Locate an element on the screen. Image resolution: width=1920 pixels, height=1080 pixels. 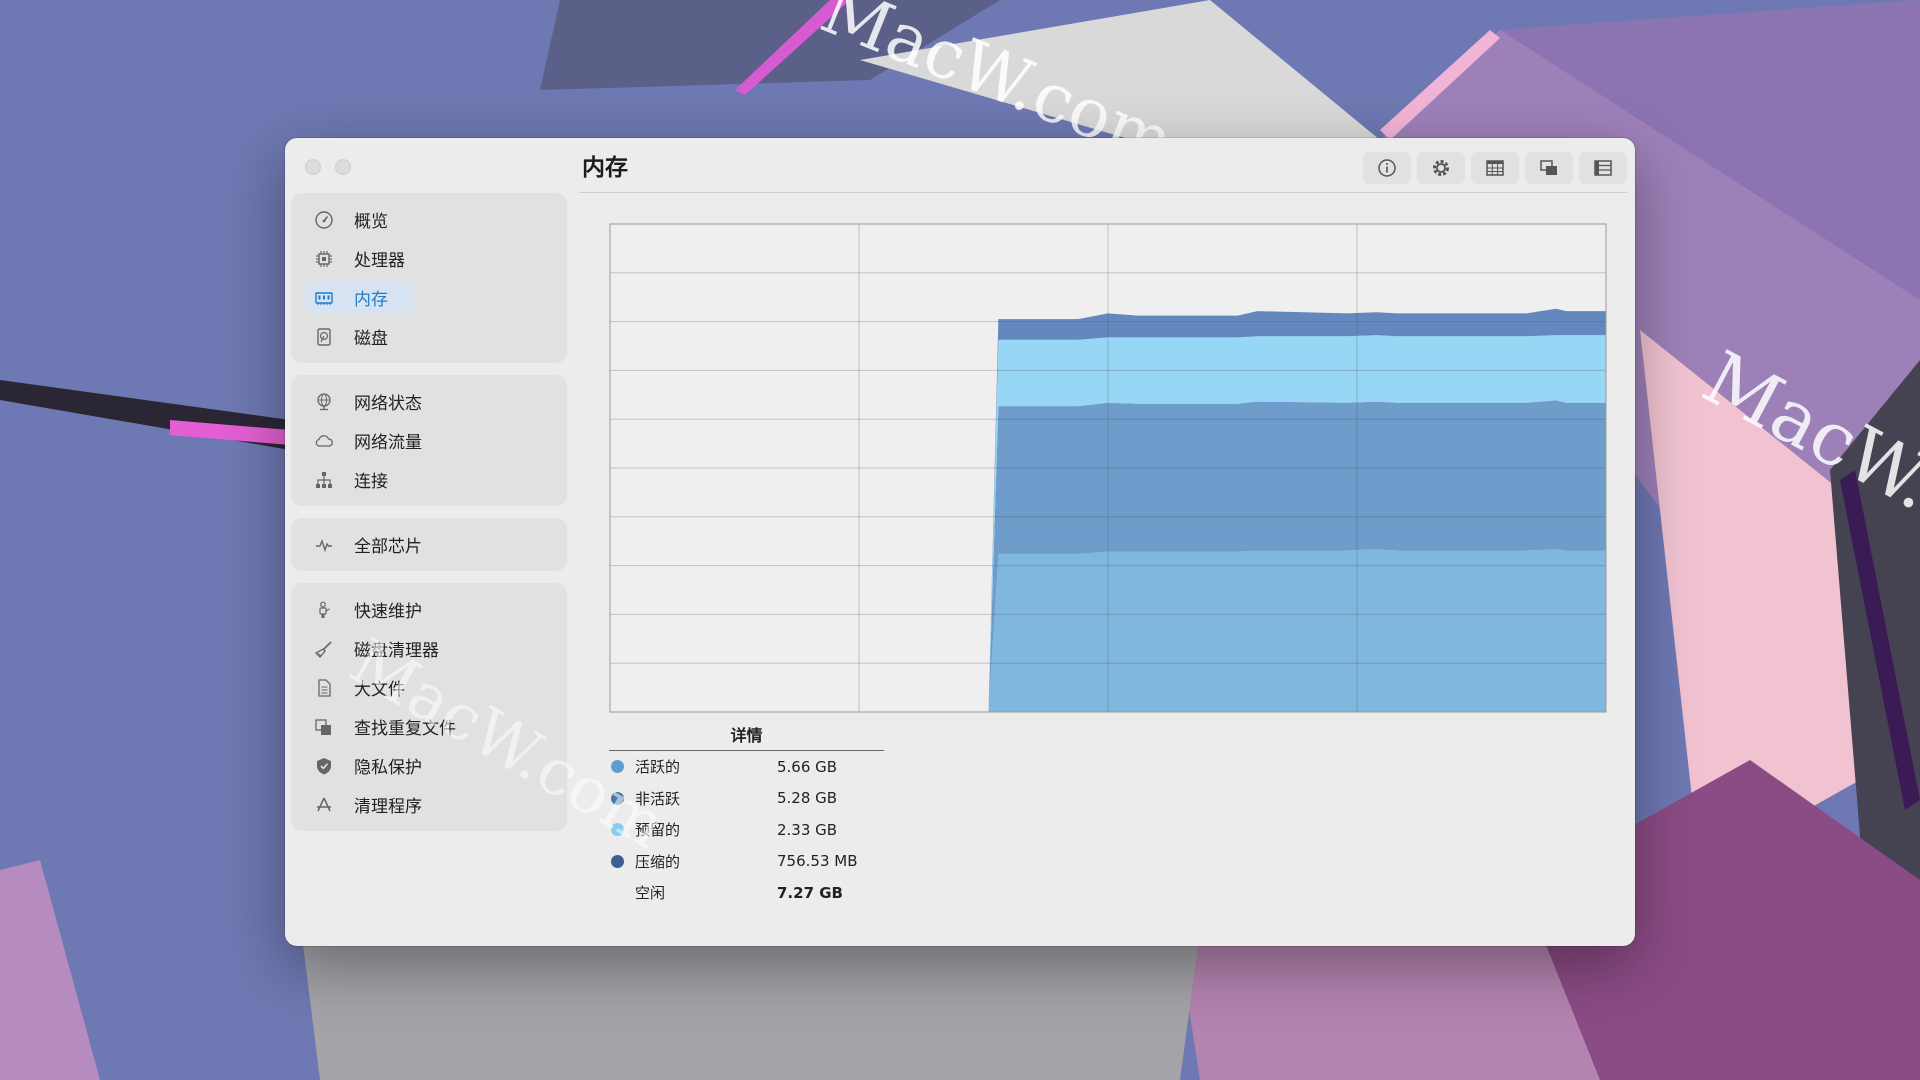
sidebar-item-label: 内存 is located at coordinates (371, 300).